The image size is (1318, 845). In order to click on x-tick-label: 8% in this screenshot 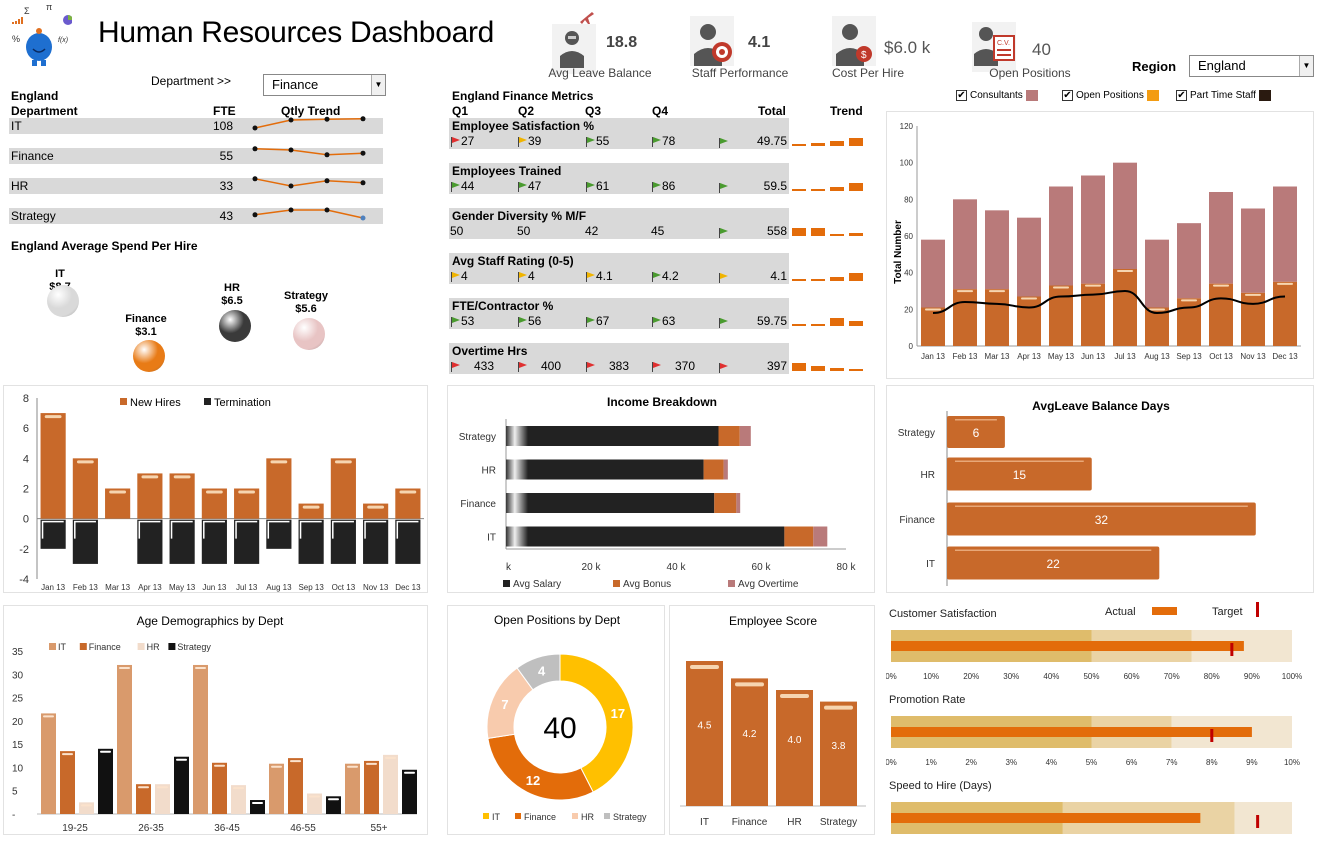, I will do `click(1212, 762)`.